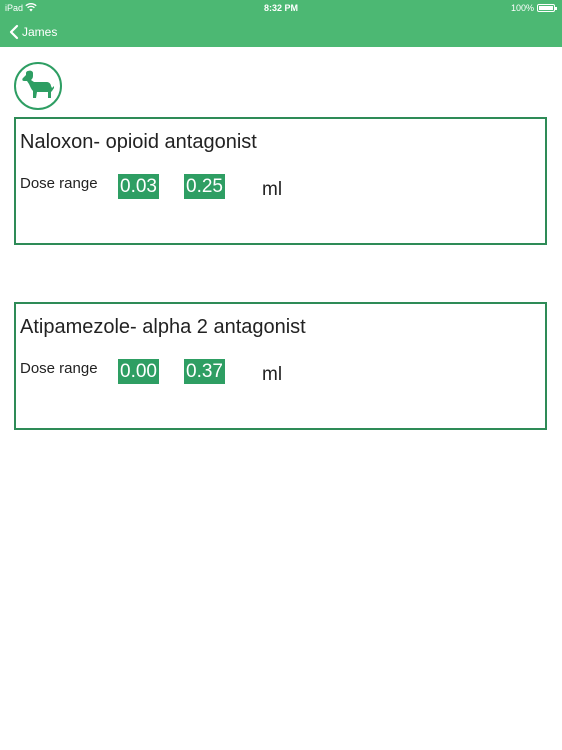  Describe the element at coordinates (163, 327) in the screenshot. I see `drug-title: Atipamezole- alpha 2 antagonist` at that location.